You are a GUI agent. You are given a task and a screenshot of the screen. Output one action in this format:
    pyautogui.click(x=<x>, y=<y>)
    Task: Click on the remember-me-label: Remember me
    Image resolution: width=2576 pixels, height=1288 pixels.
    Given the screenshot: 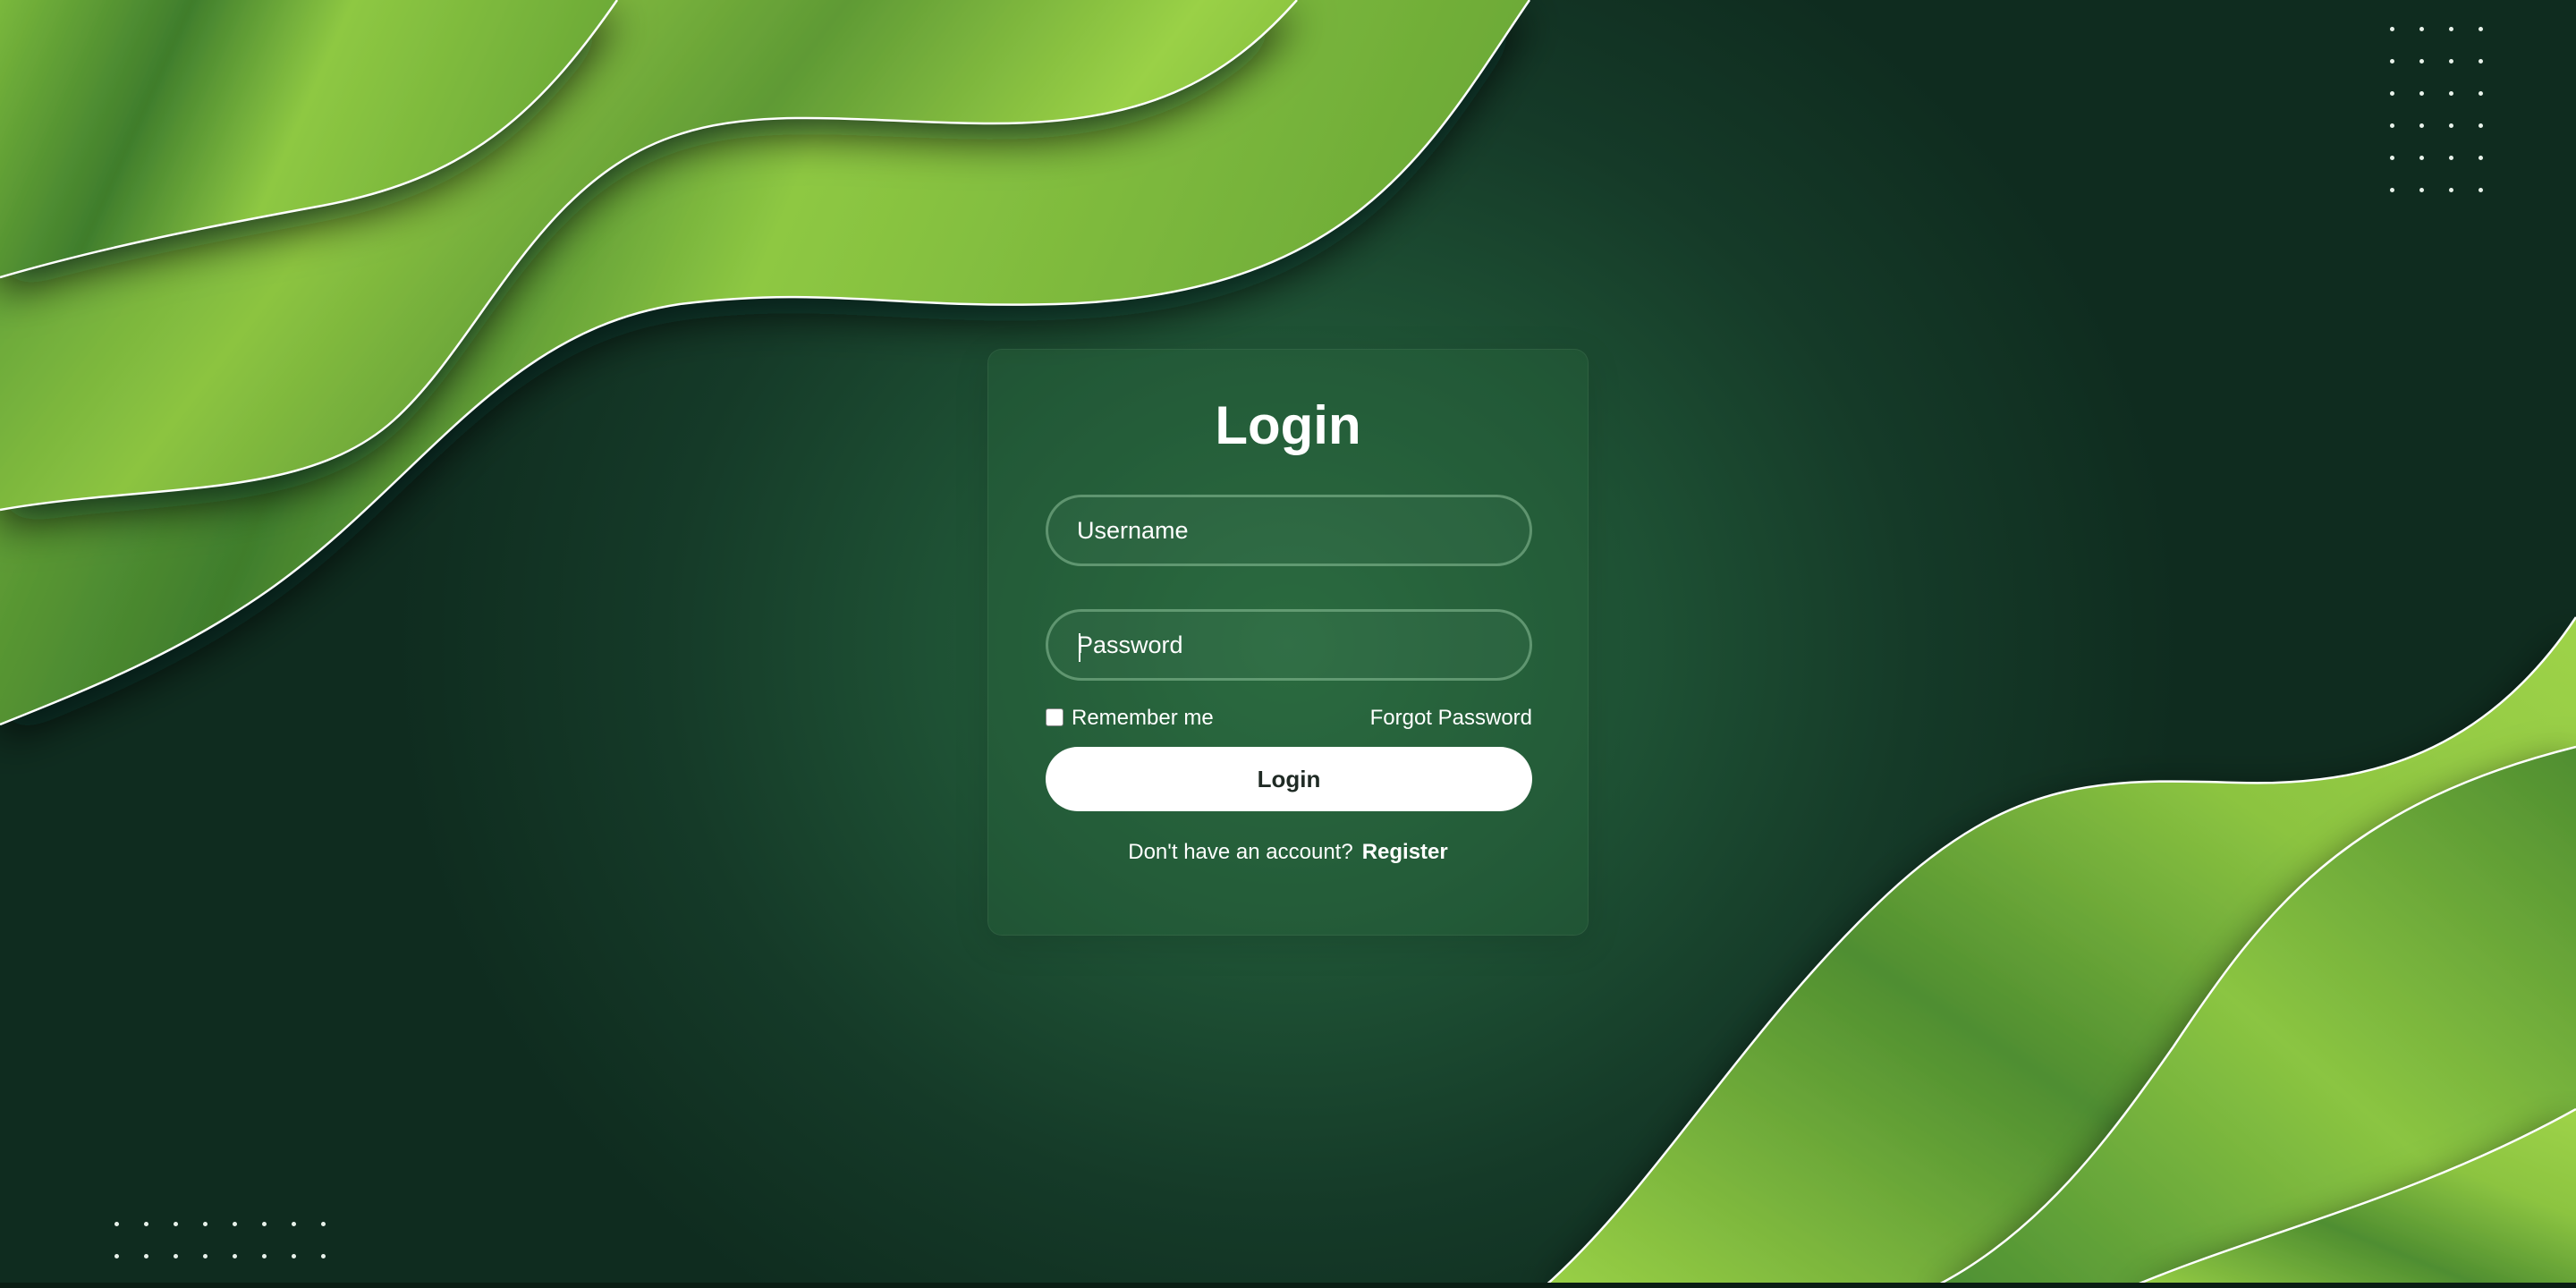 What is the action you would take?
    pyautogui.click(x=1143, y=718)
    